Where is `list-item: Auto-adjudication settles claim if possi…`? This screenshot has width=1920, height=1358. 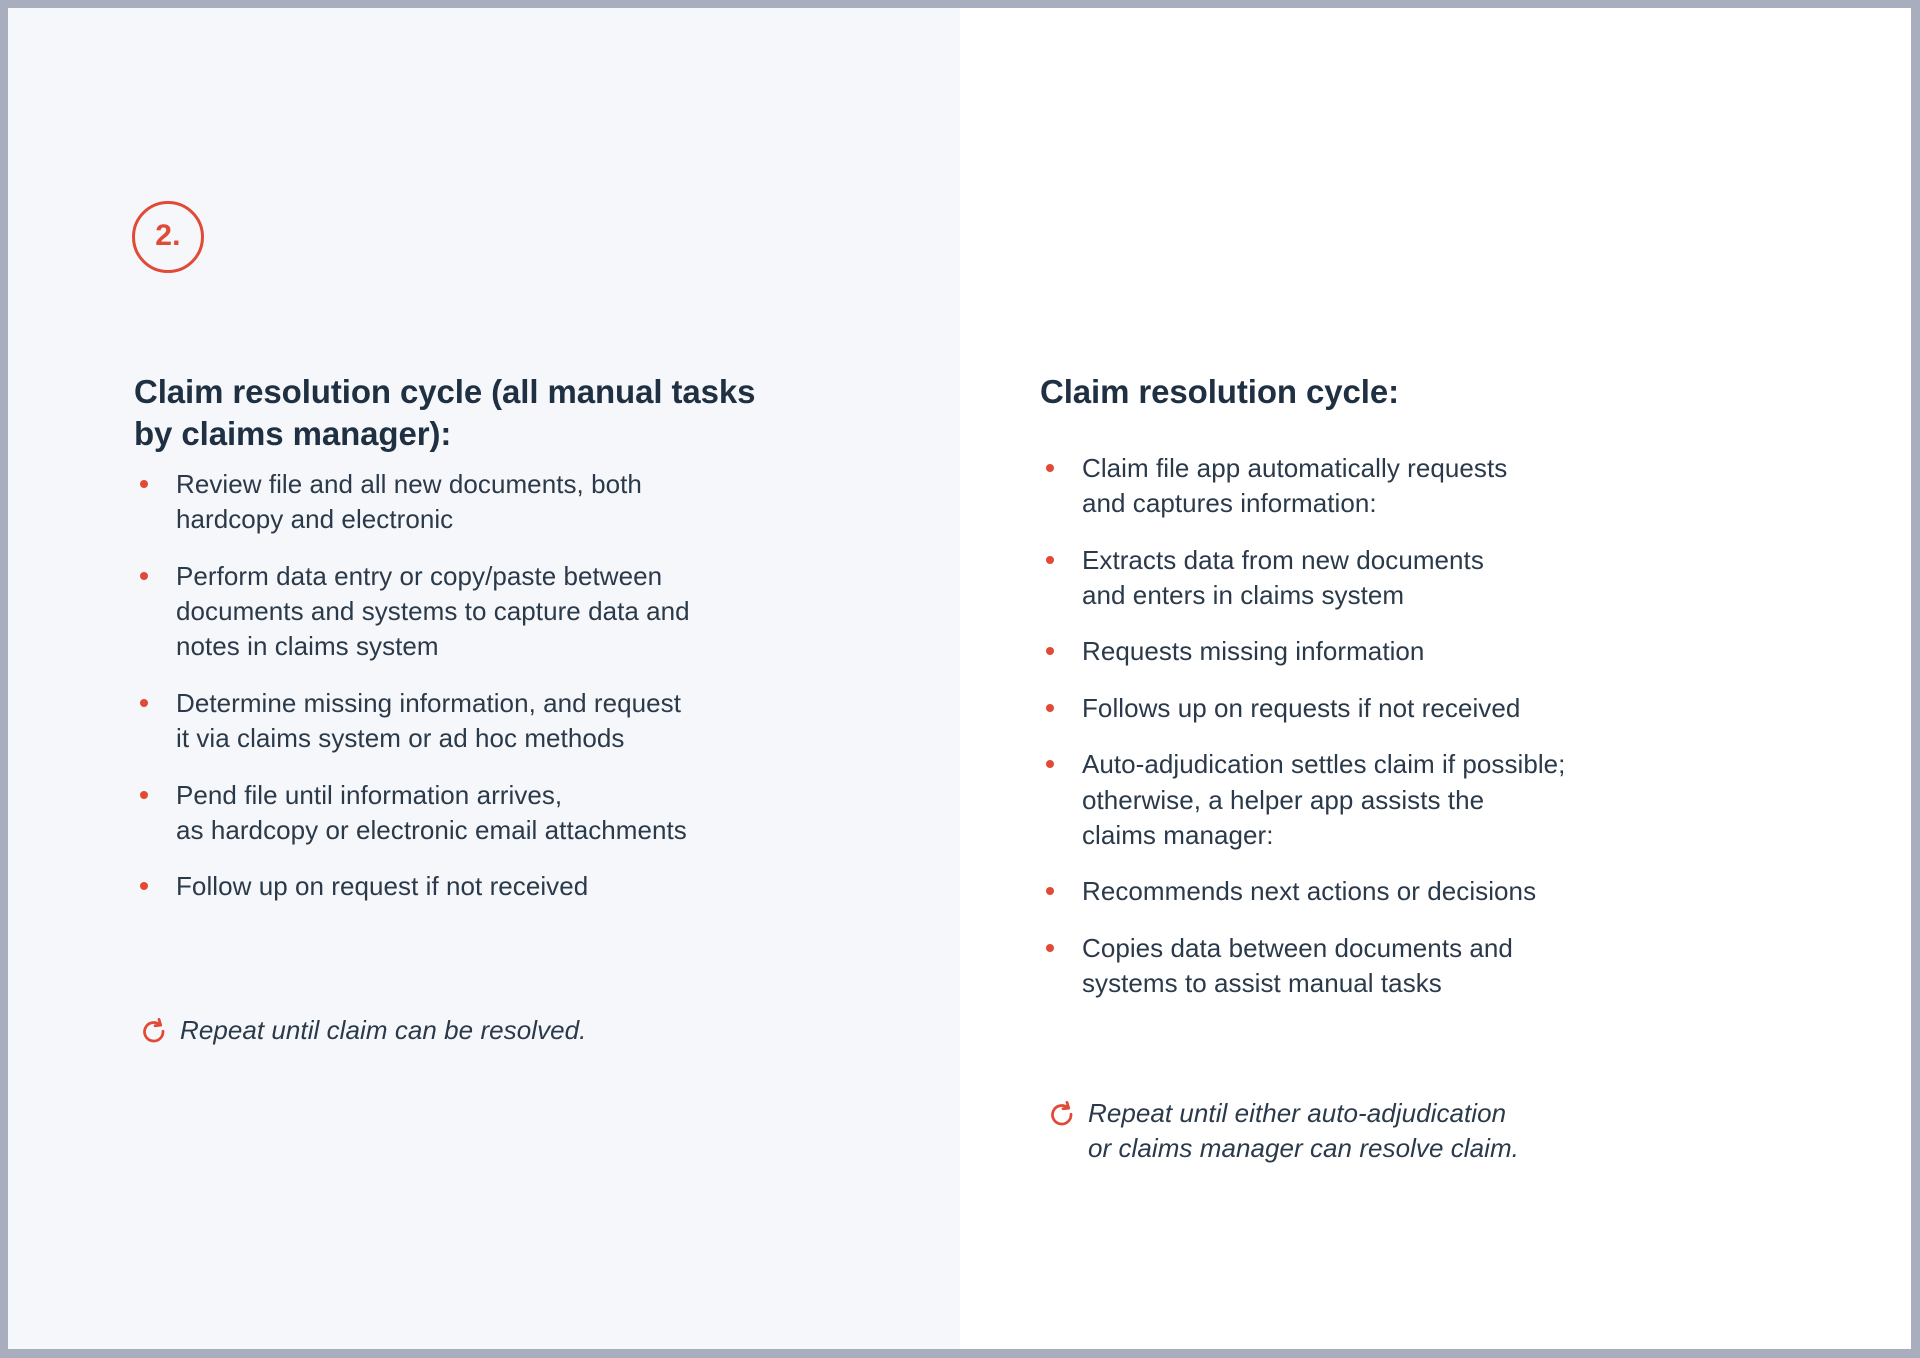 list-item: Auto-adjudication settles claim if possi… is located at coordinates (1400, 800).